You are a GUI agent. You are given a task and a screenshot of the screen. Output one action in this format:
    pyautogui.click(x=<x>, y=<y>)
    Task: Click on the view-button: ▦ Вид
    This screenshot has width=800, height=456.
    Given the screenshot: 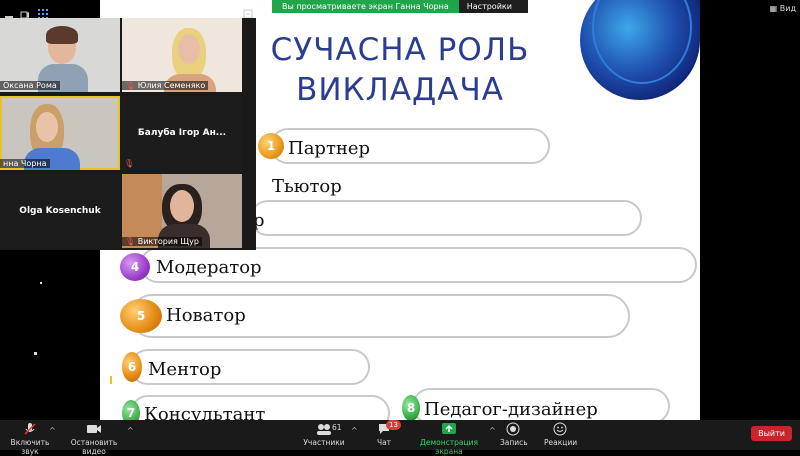 What is the action you would take?
    pyautogui.click(x=783, y=8)
    